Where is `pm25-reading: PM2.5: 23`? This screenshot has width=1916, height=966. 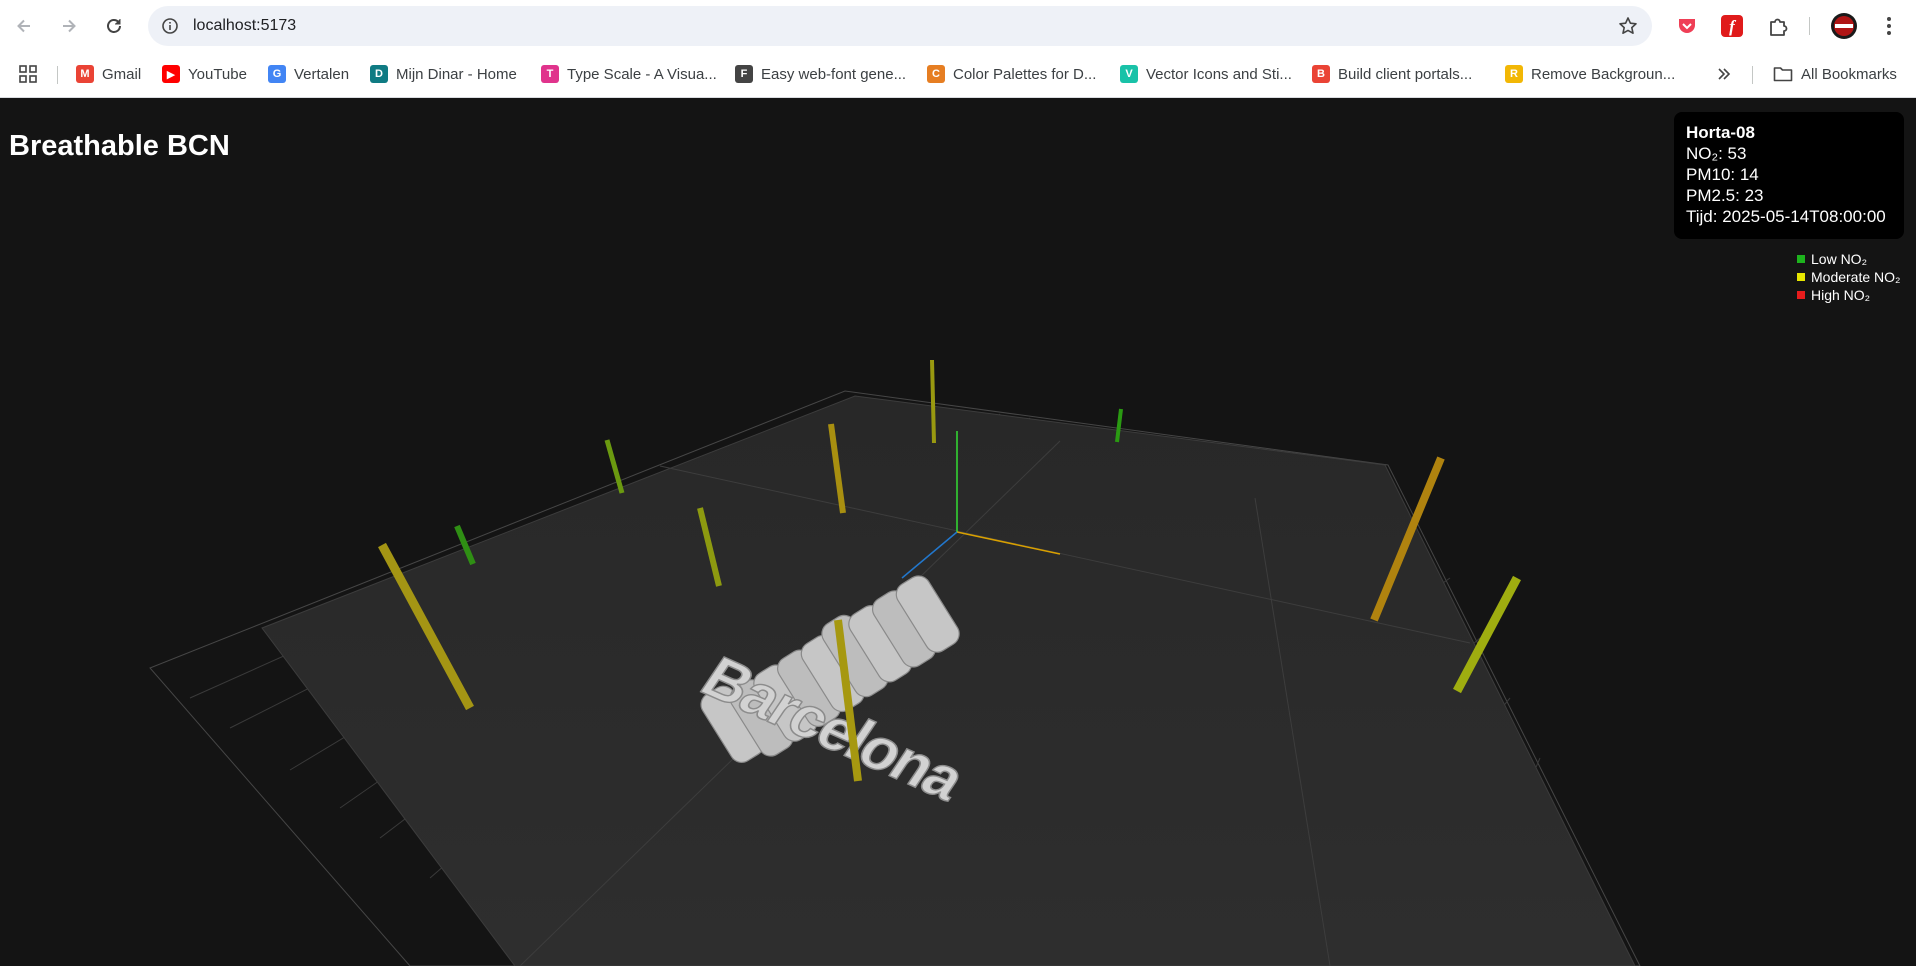 pm25-reading: PM2.5: 23 is located at coordinates (1725, 195).